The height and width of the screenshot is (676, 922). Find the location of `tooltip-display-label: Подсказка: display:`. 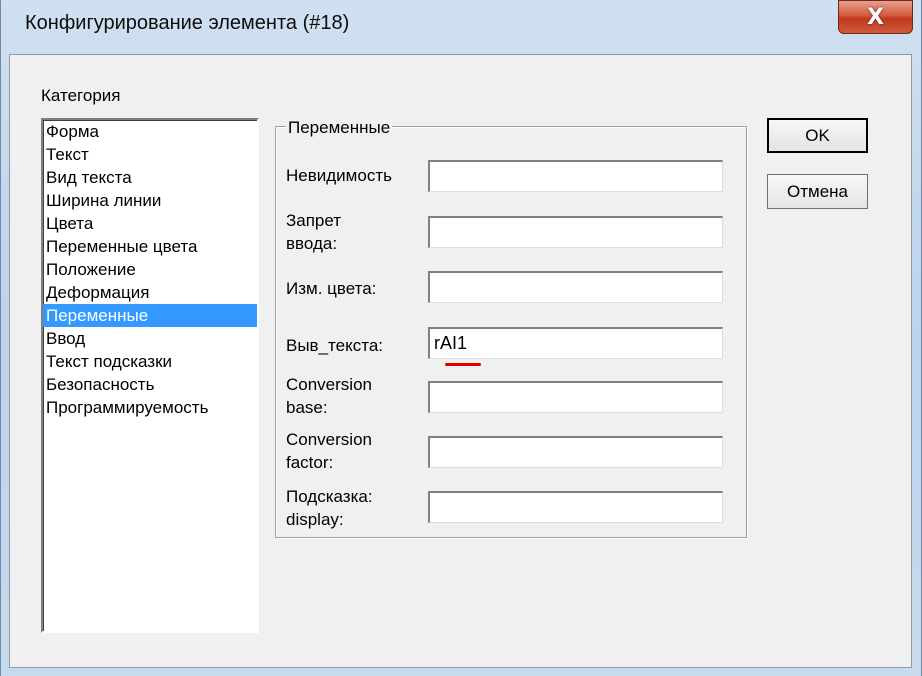

tooltip-display-label: Подсказка: display: is located at coordinates (329, 508).